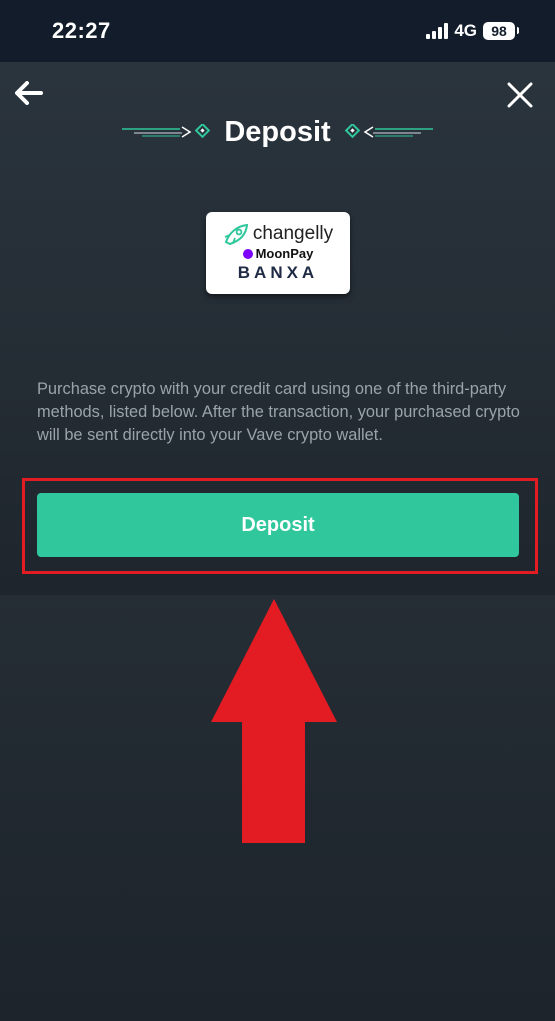  I want to click on status-bar: 22:27 4G 98, so click(277, 31).